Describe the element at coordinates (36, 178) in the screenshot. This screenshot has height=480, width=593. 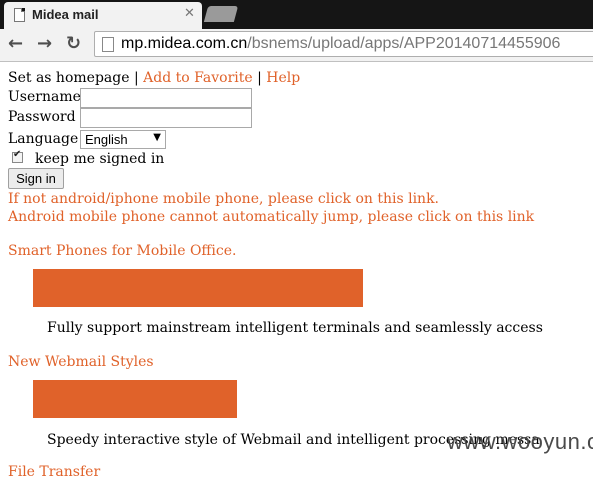
I see `sign-in-button: Sign in` at that location.